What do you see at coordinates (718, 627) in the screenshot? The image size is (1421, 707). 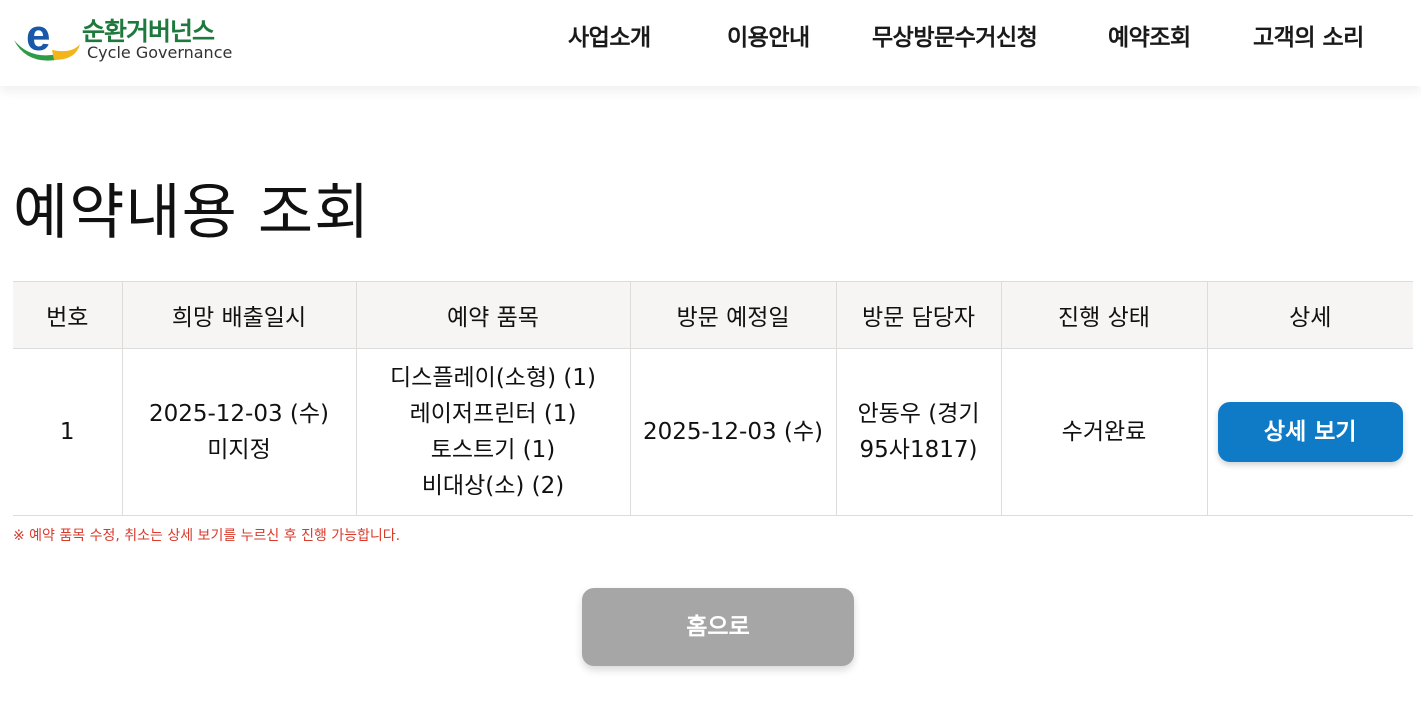 I see `home-button: 홈으로` at bounding box center [718, 627].